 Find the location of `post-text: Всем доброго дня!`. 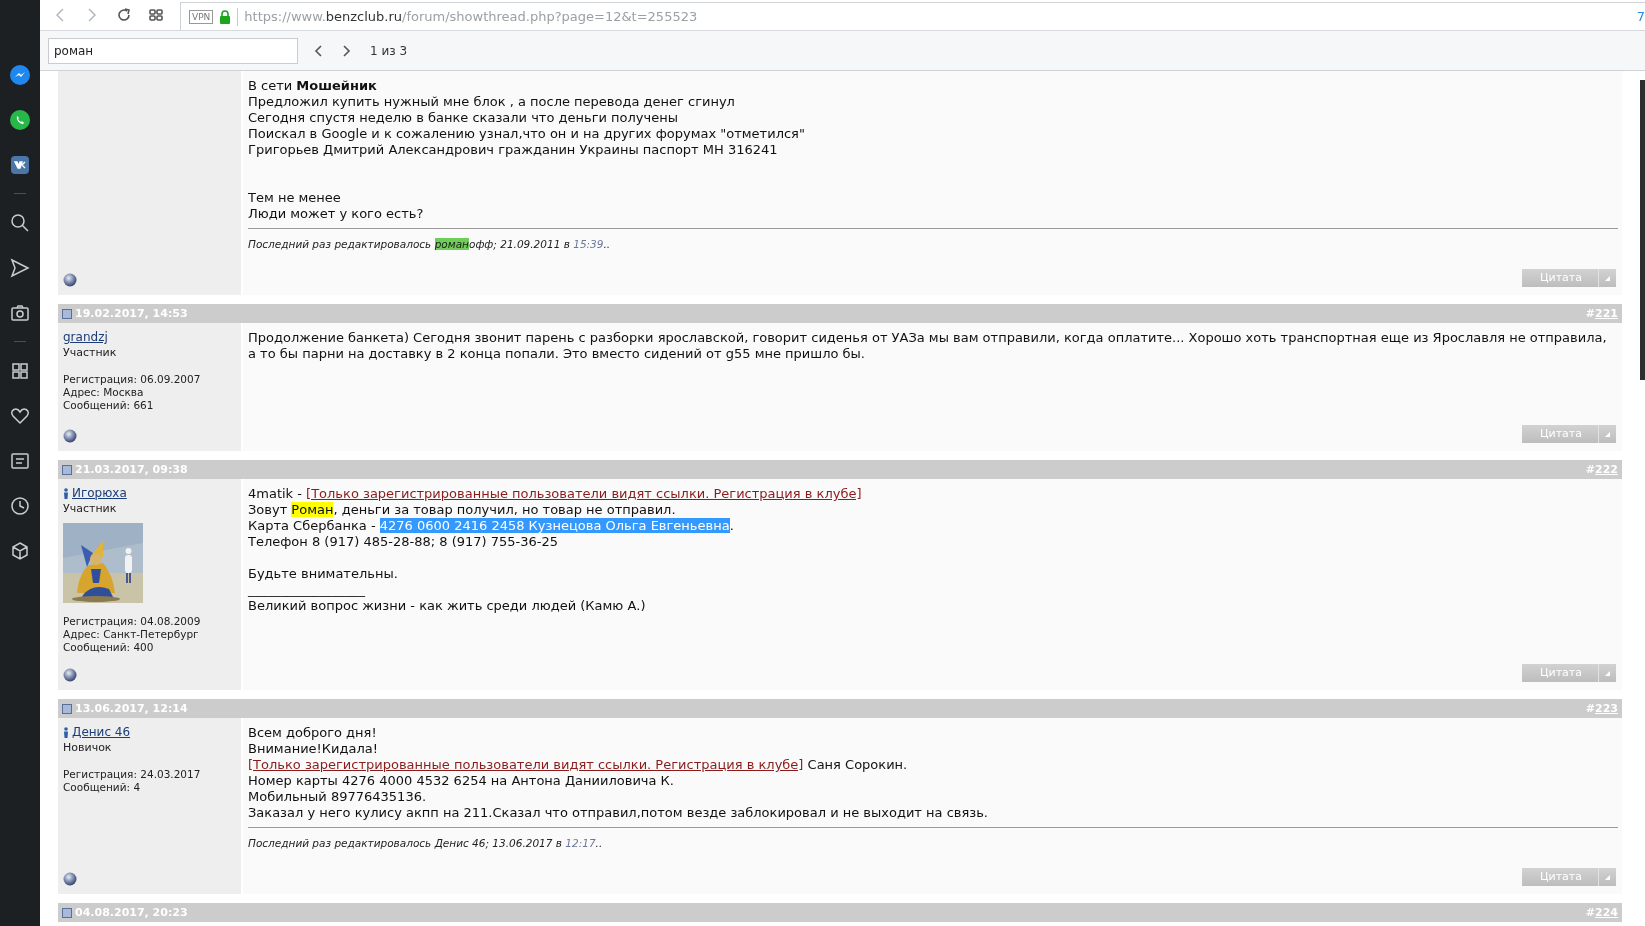

post-text: Всем доброго дня! is located at coordinates (313, 733).